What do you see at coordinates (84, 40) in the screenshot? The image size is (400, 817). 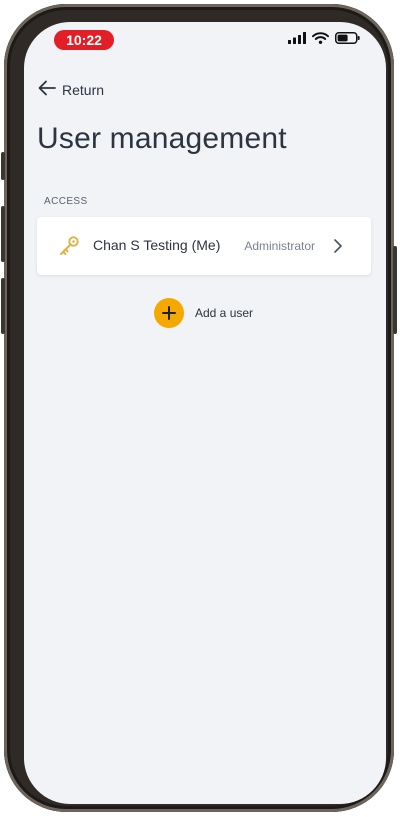 I see `status-time: 10:22` at bounding box center [84, 40].